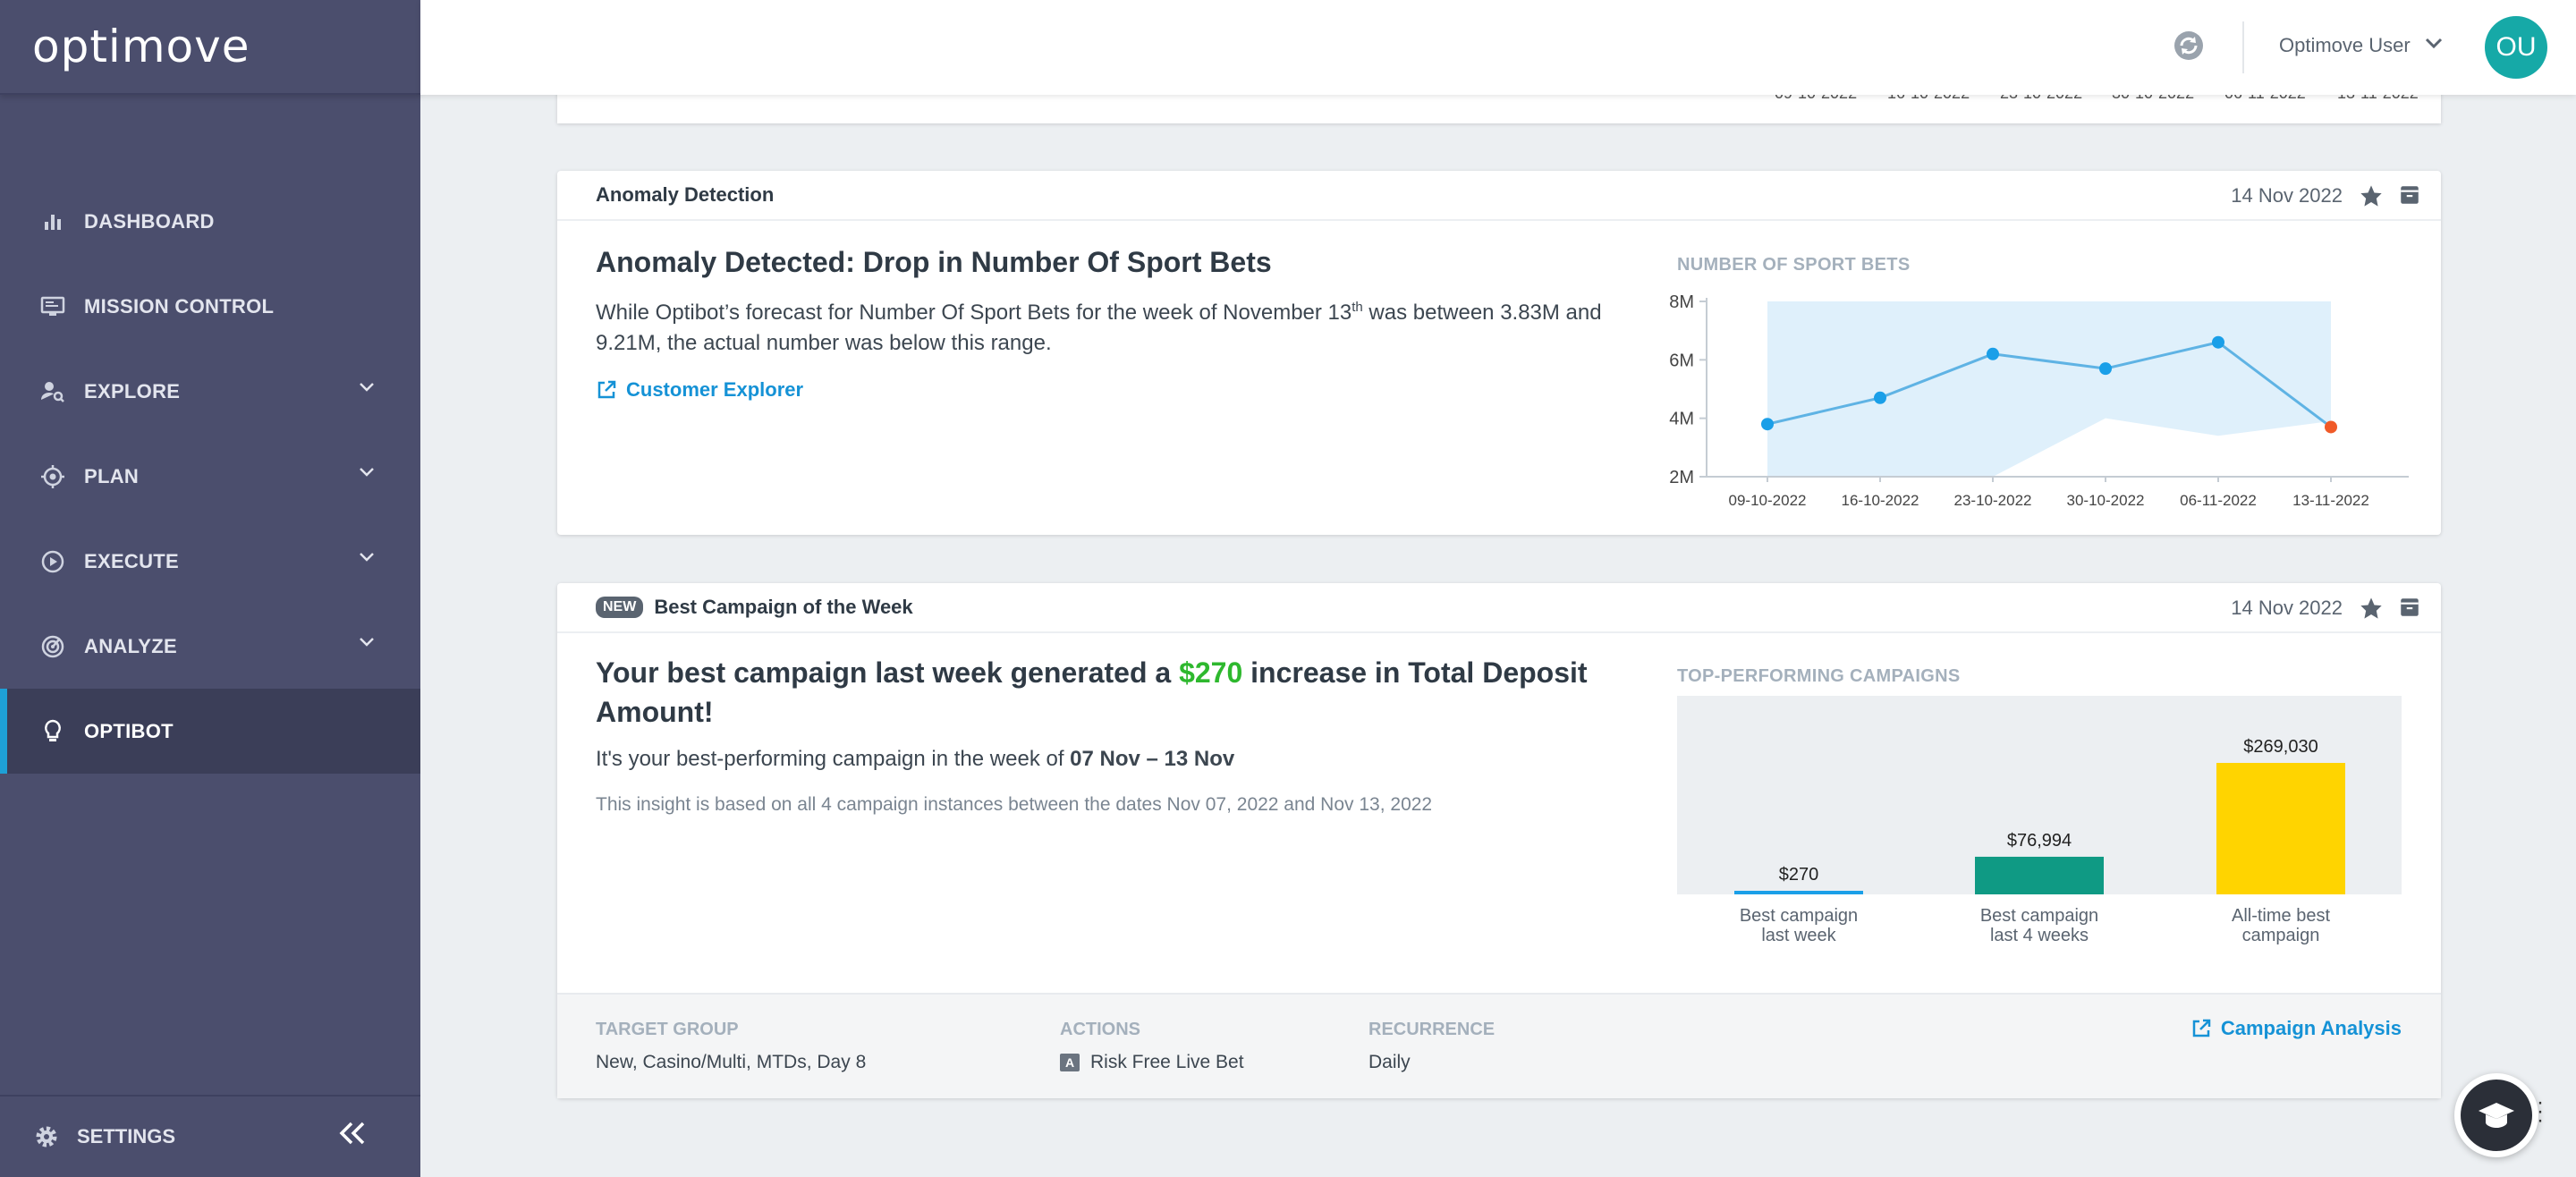 The width and height of the screenshot is (2576, 1177). I want to click on week-range: 07 Nov – 13 Nov, so click(1152, 759).